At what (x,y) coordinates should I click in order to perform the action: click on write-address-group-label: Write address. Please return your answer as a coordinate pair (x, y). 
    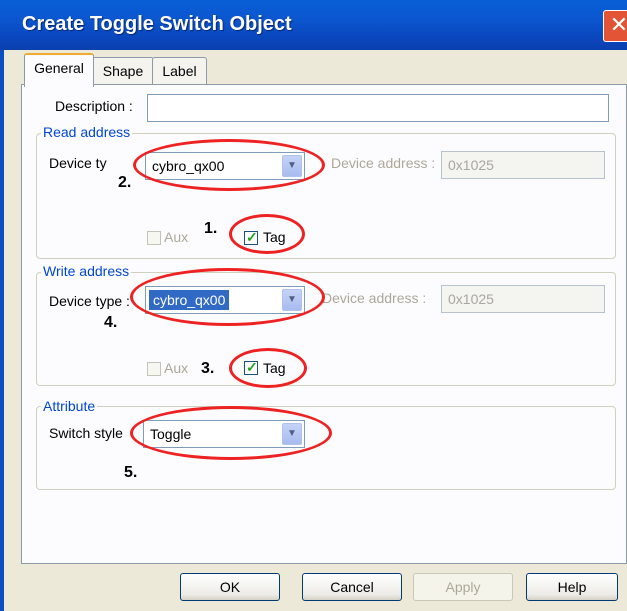
    Looking at the image, I should click on (86, 271).